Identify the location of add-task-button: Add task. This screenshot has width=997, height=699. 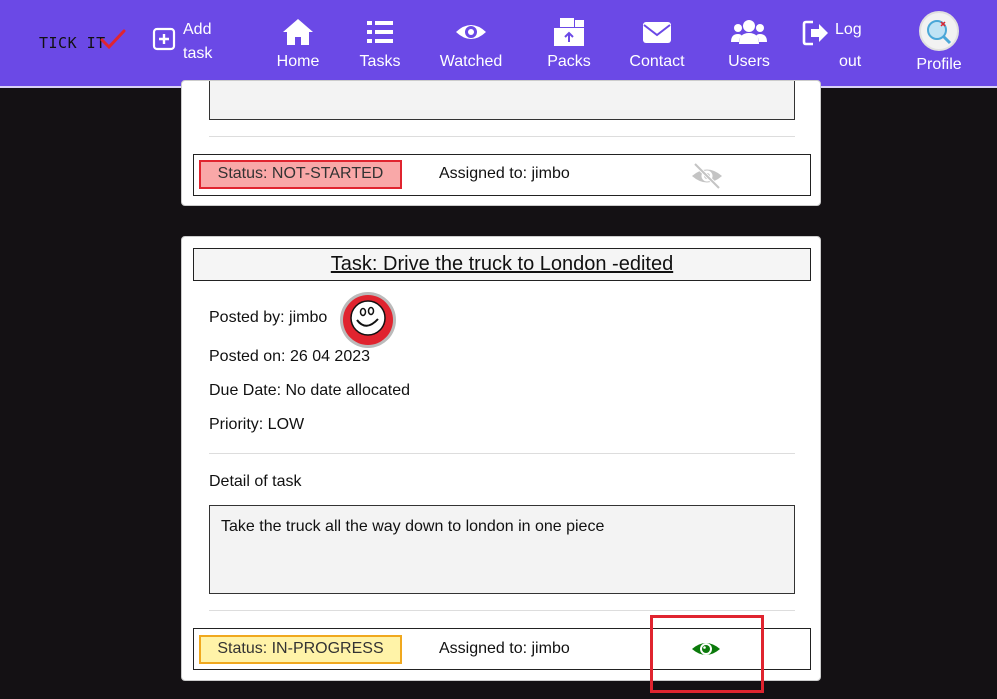
(187, 44).